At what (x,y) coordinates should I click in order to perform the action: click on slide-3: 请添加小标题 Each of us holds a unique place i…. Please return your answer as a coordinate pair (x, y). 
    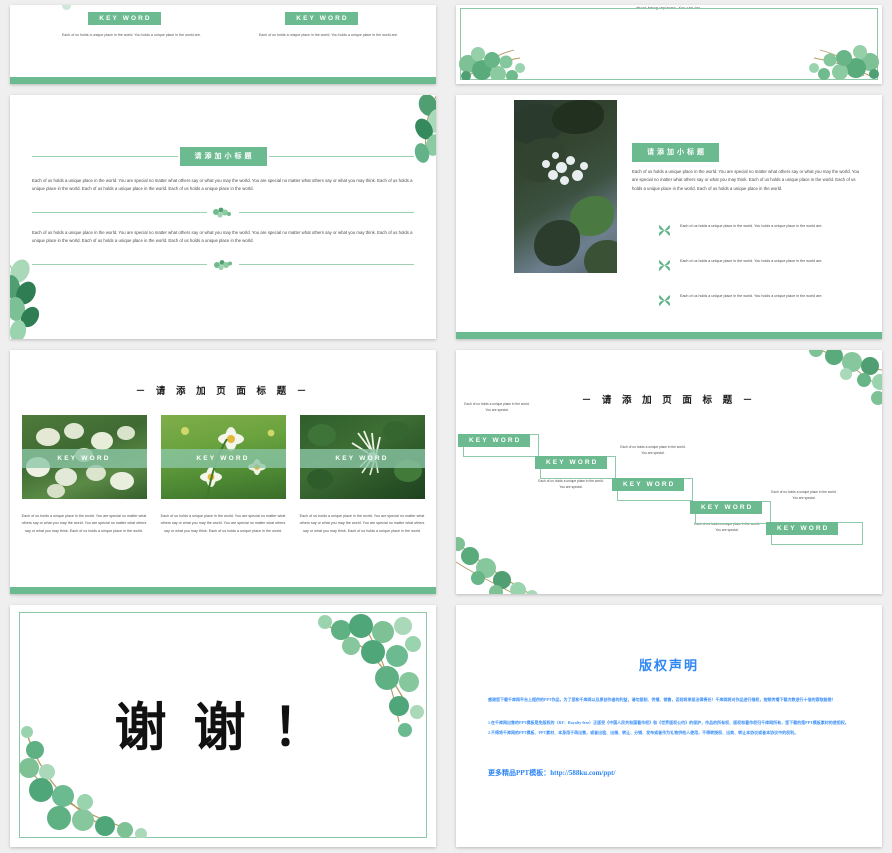
    Looking at the image, I should click on (223, 217).